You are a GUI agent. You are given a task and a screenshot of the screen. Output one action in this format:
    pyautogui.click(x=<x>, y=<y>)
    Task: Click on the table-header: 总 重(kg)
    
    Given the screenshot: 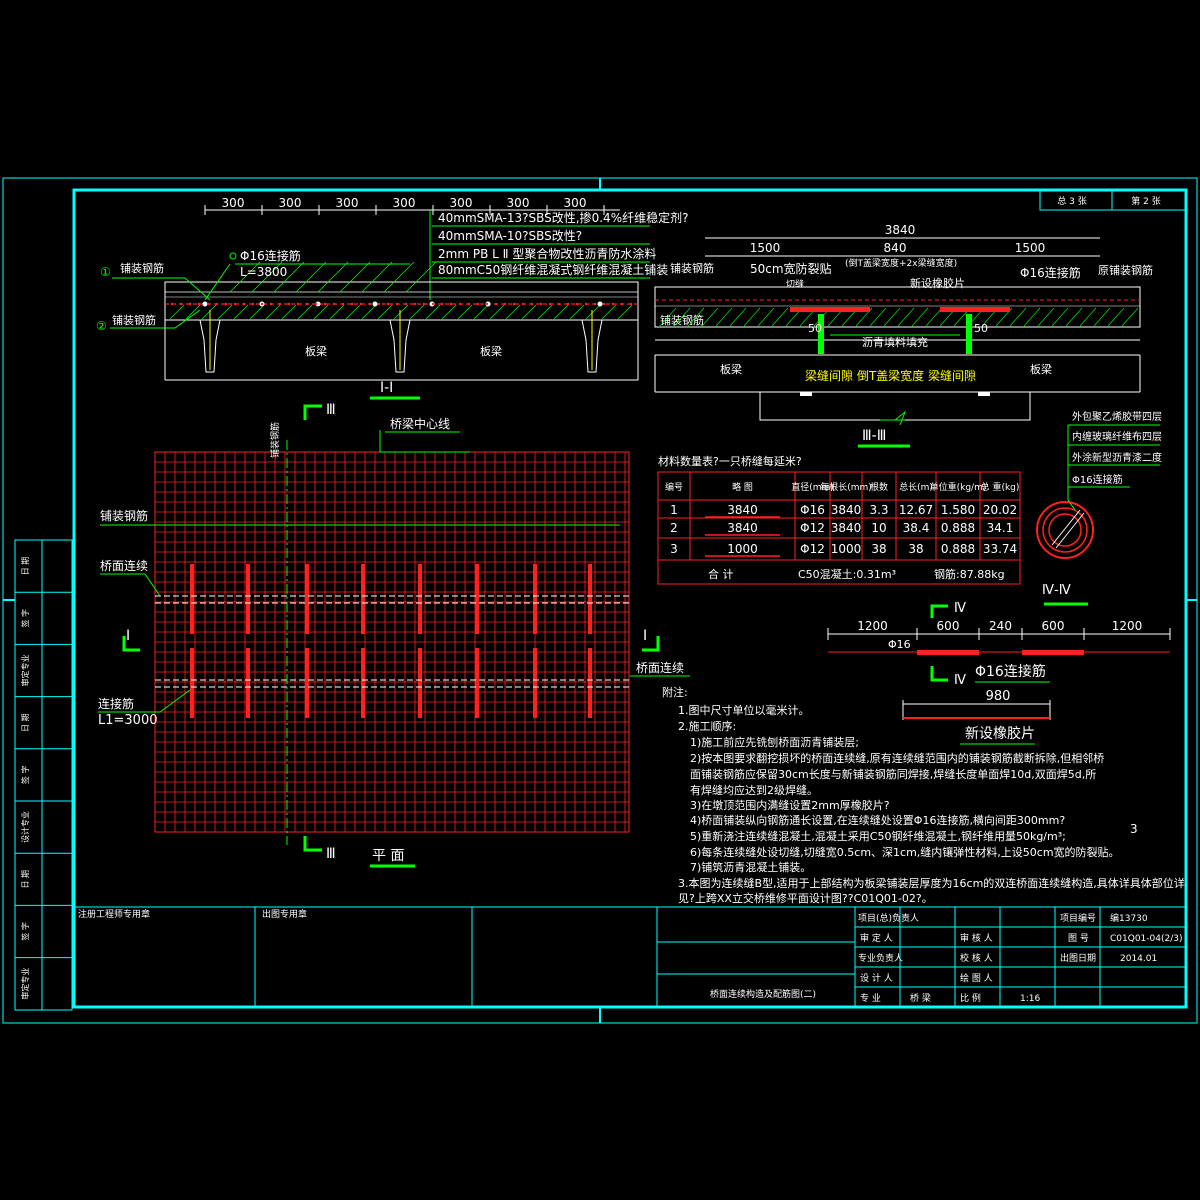 What is the action you would take?
    pyautogui.click(x=1000, y=487)
    